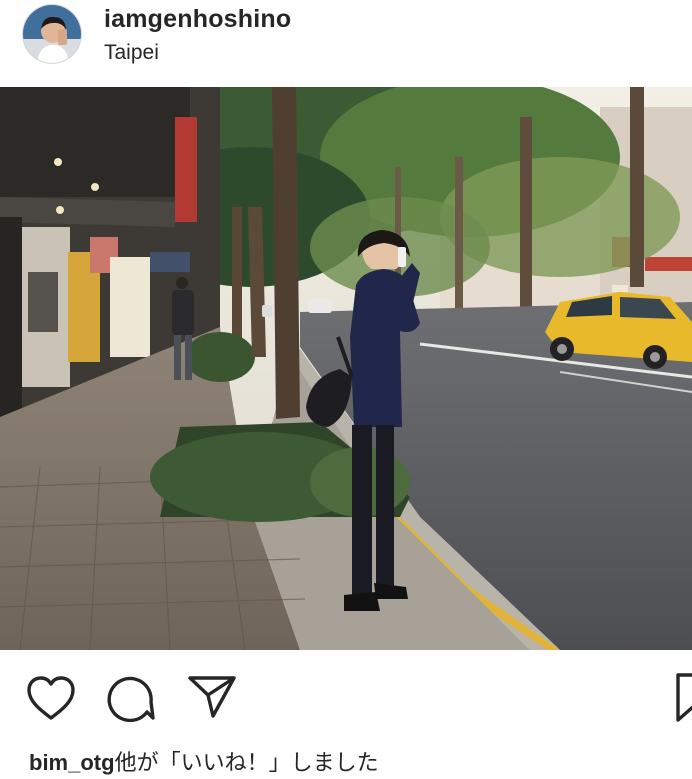 The height and width of the screenshot is (779, 692). Describe the element at coordinates (197, 19) in the screenshot. I see `post-username: iamgenhoshino` at that location.